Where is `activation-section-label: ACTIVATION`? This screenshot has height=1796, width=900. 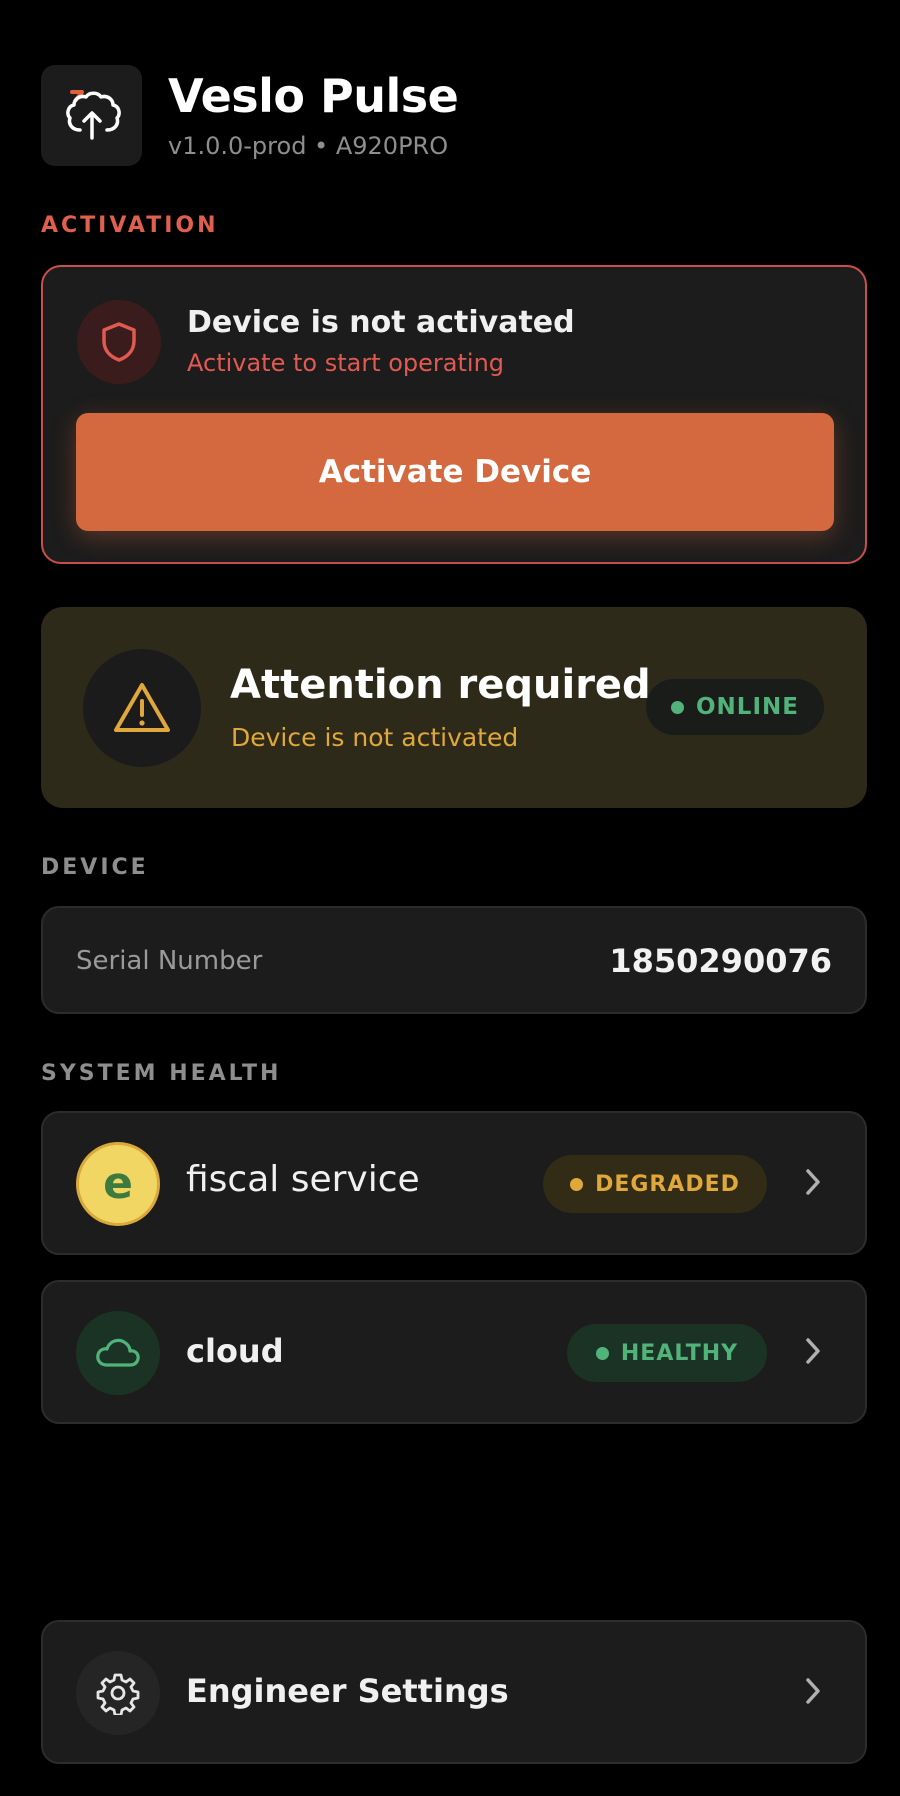 activation-section-label: ACTIVATION is located at coordinates (130, 225).